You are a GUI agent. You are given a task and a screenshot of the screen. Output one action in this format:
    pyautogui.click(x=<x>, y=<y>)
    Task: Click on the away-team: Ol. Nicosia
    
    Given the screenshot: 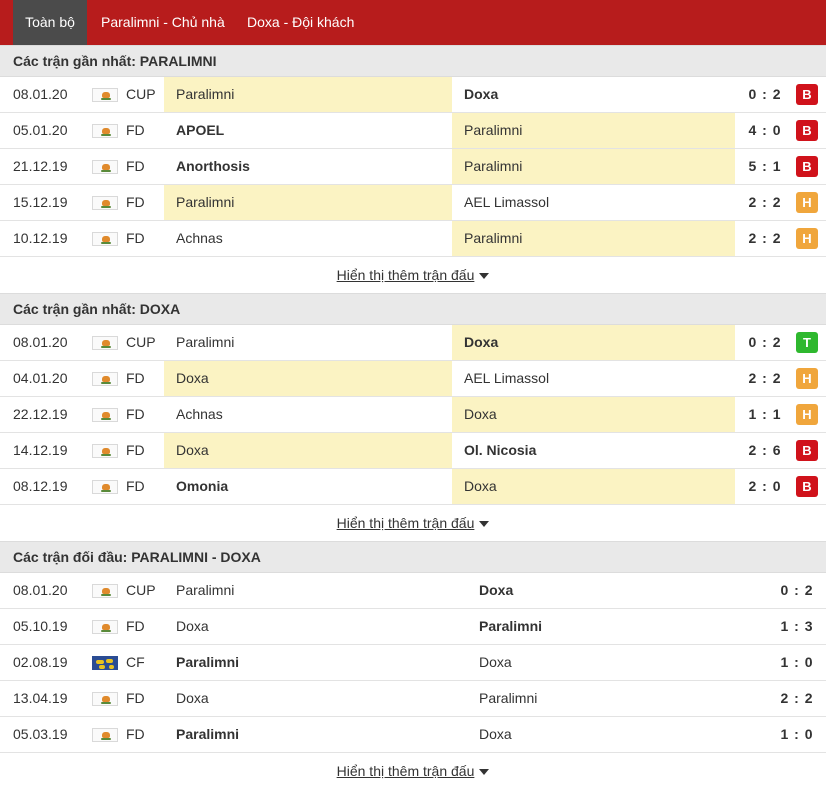 What is the action you would take?
    pyautogui.click(x=593, y=450)
    